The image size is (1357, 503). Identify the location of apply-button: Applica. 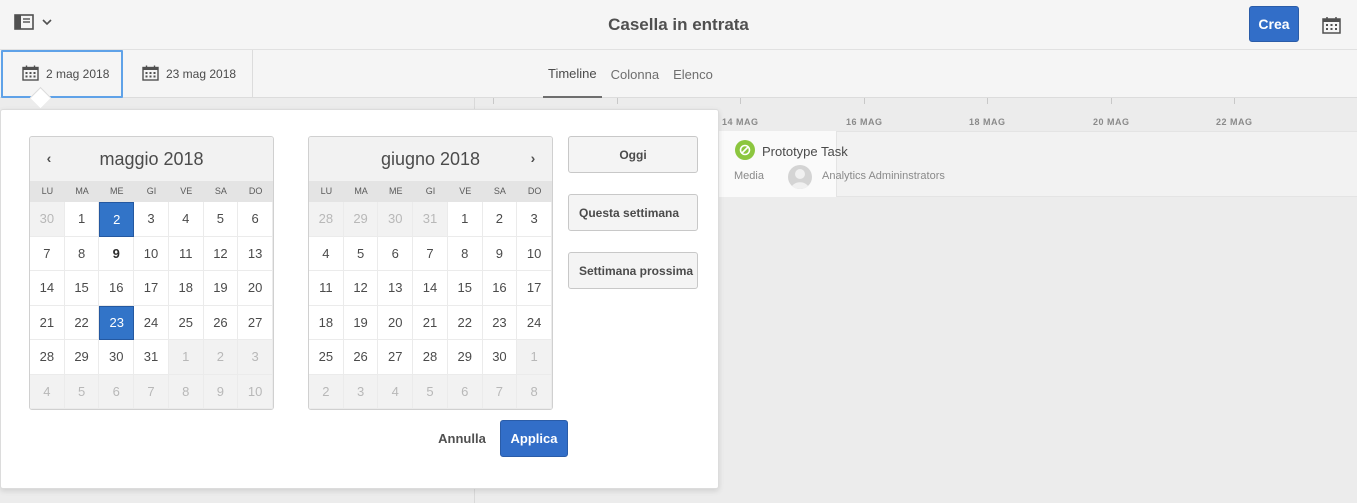
(534, 438).